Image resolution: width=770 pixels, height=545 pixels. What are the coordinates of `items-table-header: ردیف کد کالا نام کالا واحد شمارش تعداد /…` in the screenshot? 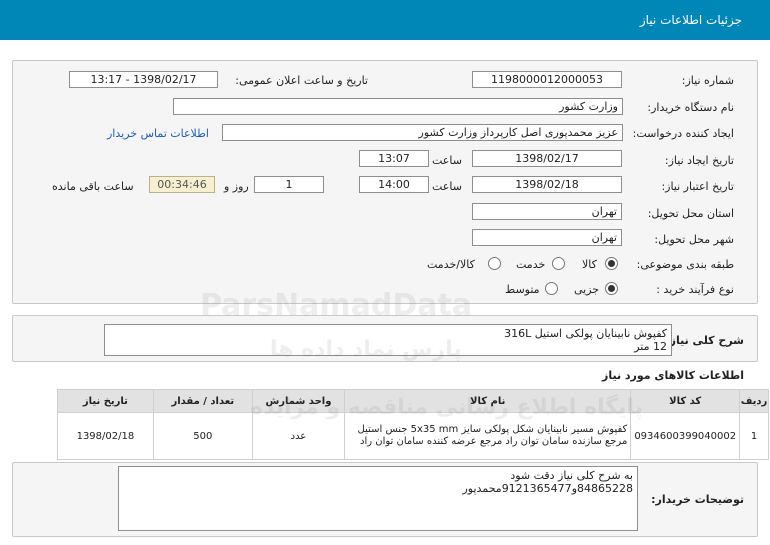 It's located at (413, 401).